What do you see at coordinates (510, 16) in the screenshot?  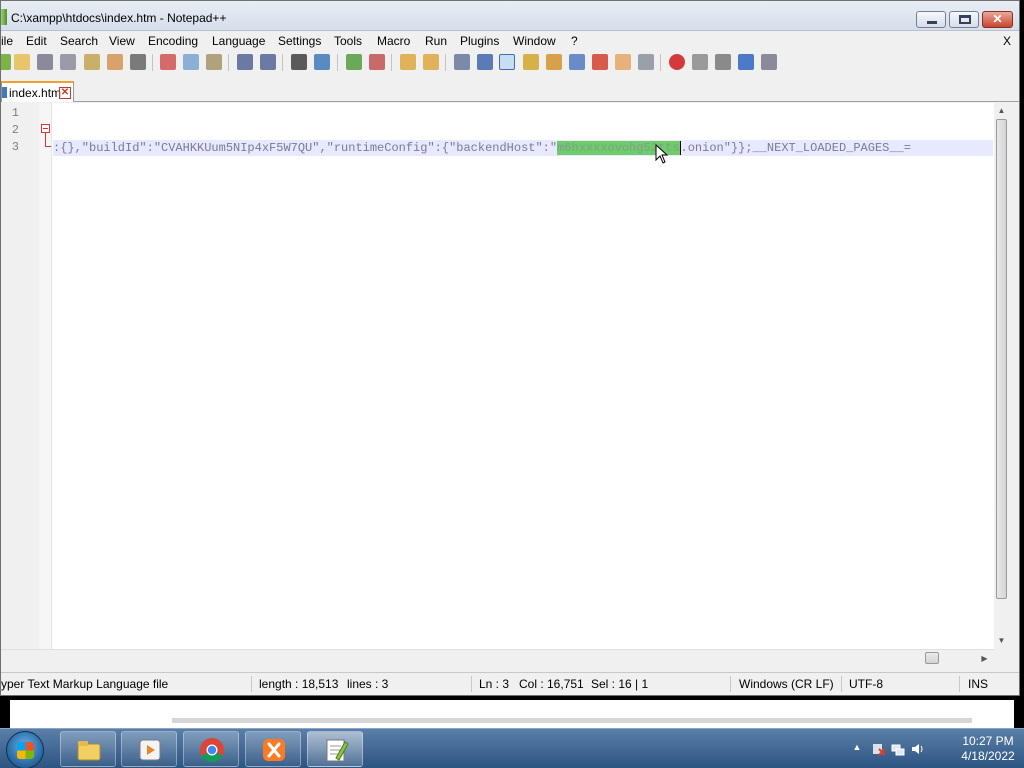 I see `title-bar: C:\xampp\htdocs\index.htm - Notepad++ ✕` at bounding box center [510, 16].